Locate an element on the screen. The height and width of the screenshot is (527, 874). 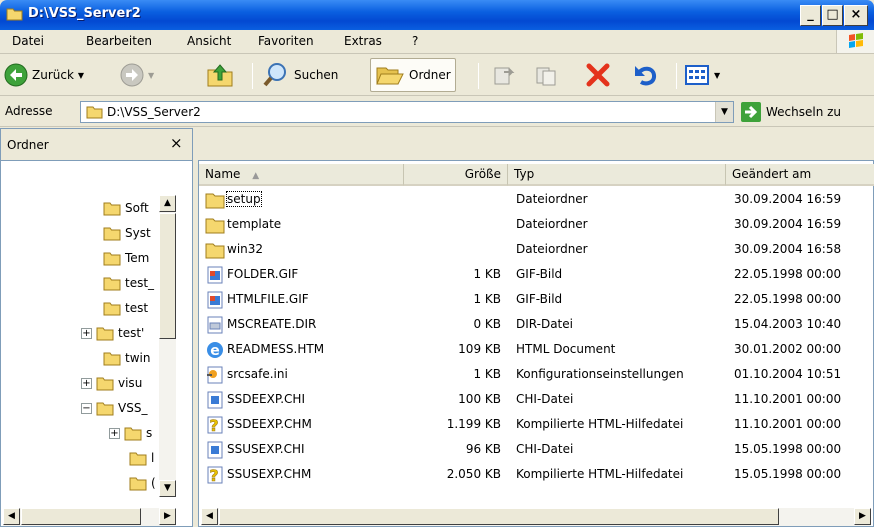
file-row: HTMLFILE.GIF 1 KB GIF-Bild 22.05.1998 00:00 is located at coordinates (537, 300).